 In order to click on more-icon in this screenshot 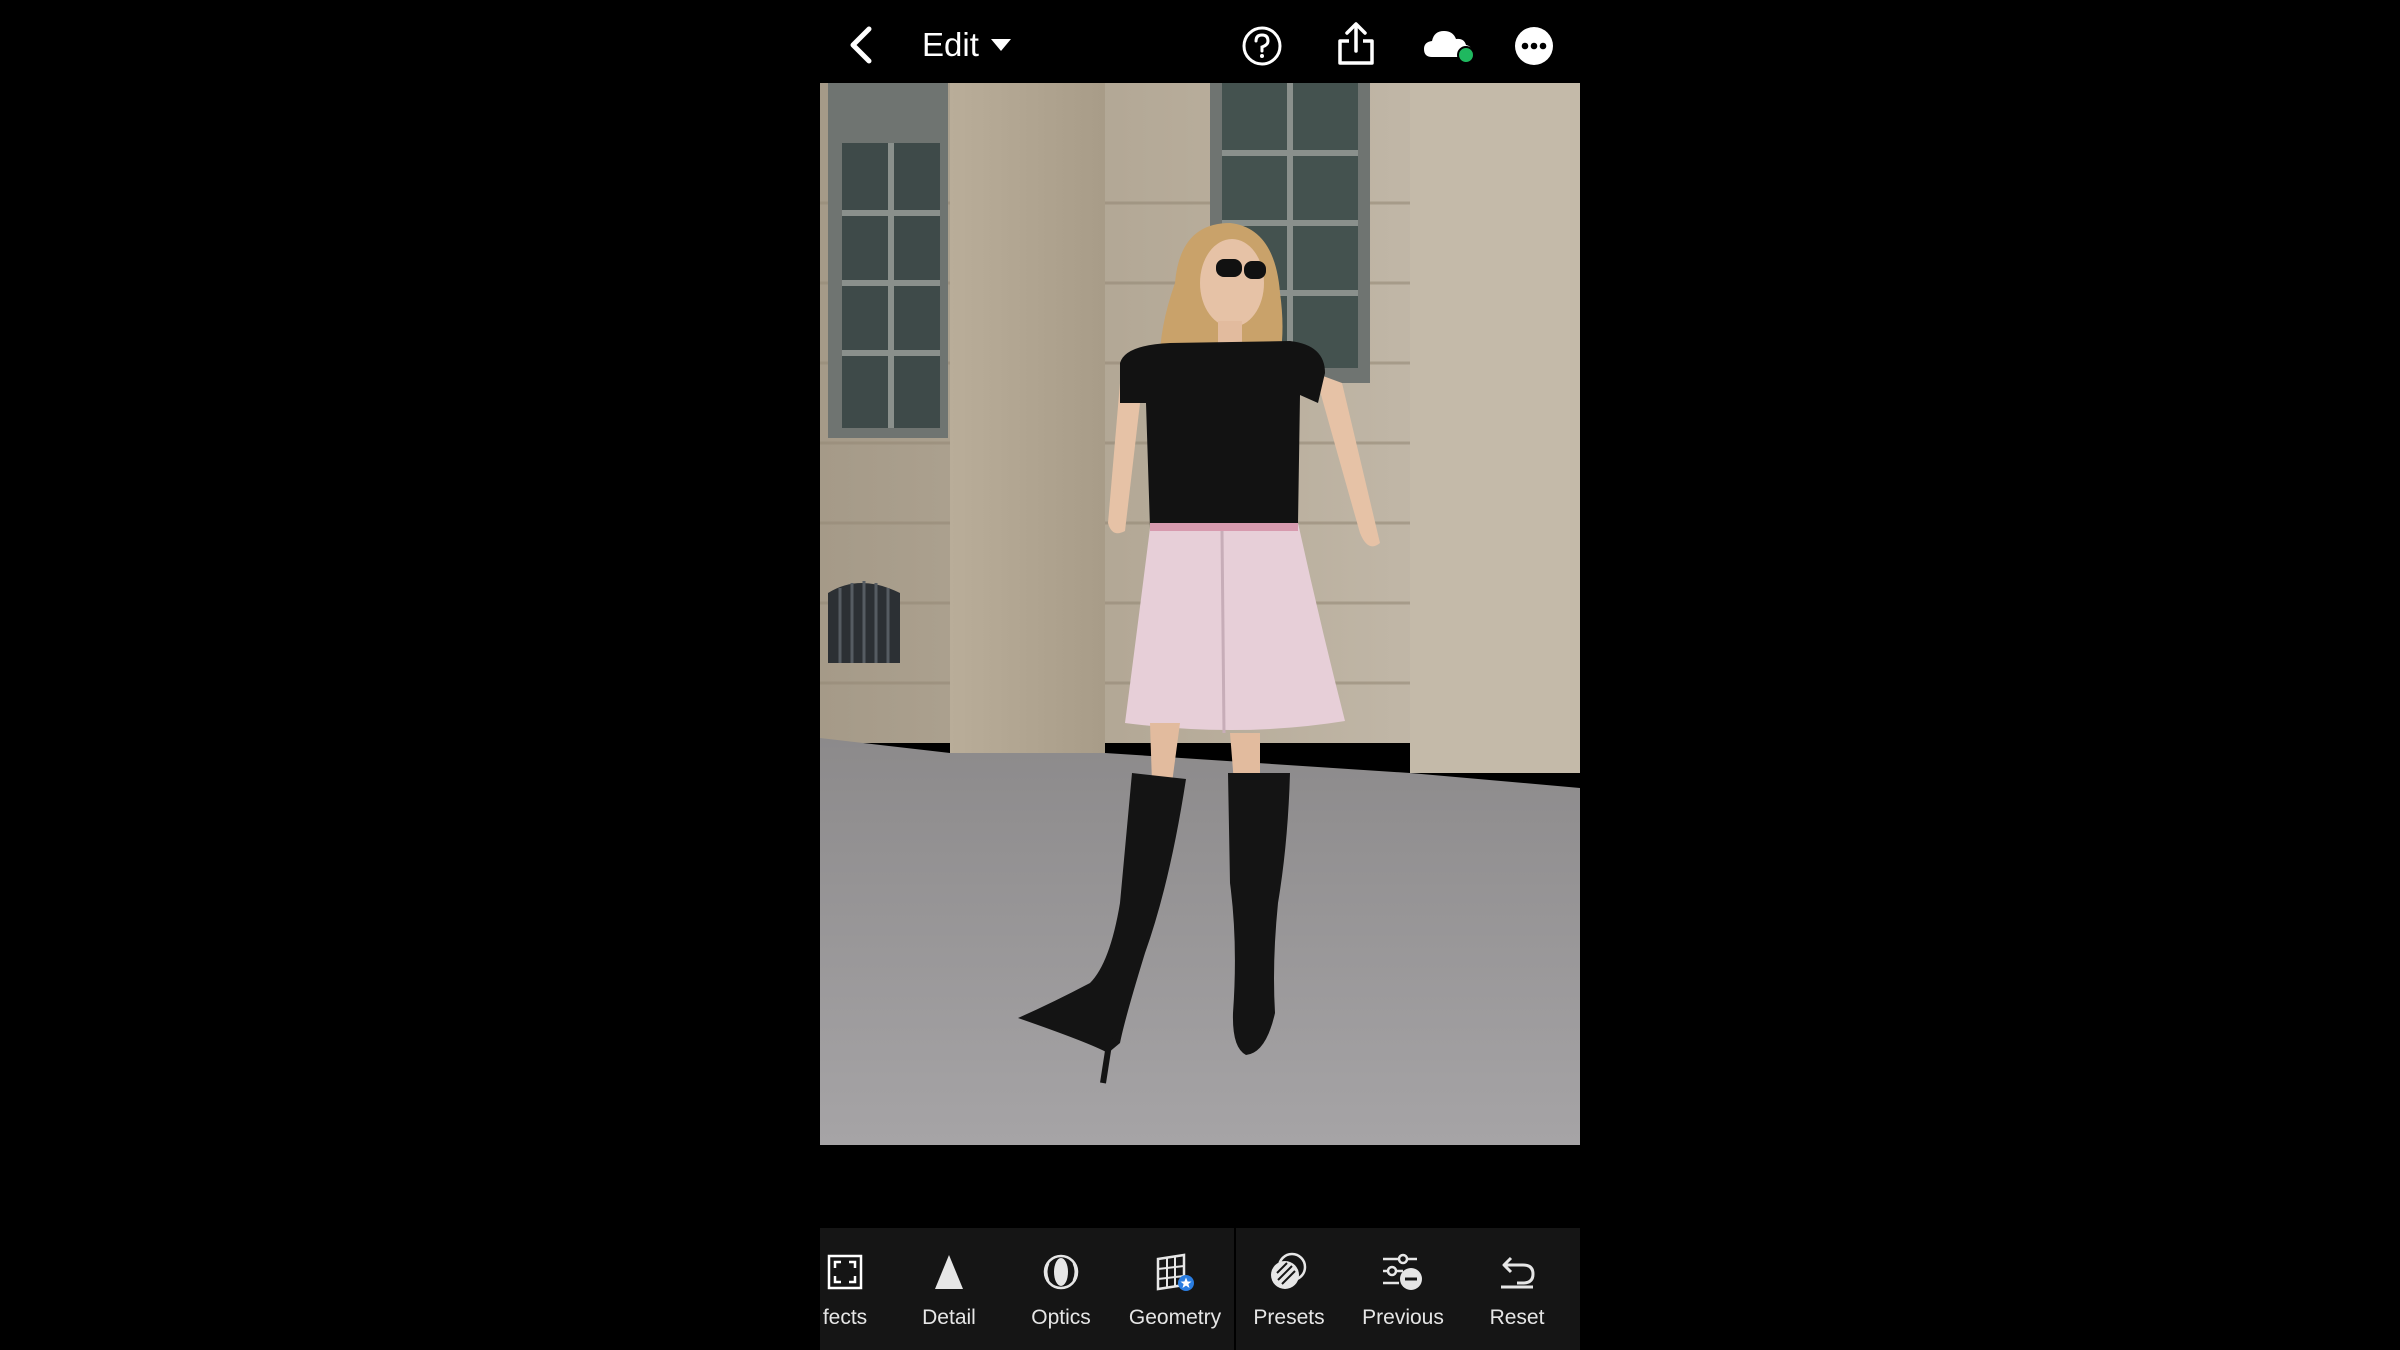, I will do `click(1534, 46)`.